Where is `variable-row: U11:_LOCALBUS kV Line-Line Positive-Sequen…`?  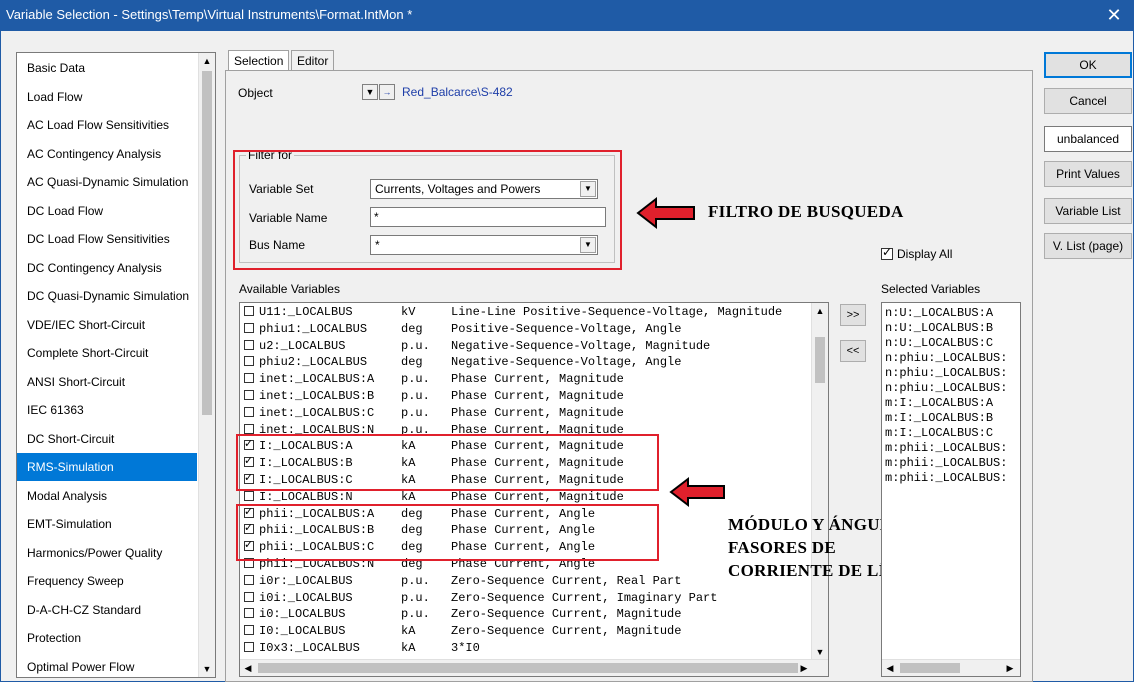 variable-row: U11:_LOCALBUS kV Line-Line Positive-Sequen… is located at coordinates (513, 312).